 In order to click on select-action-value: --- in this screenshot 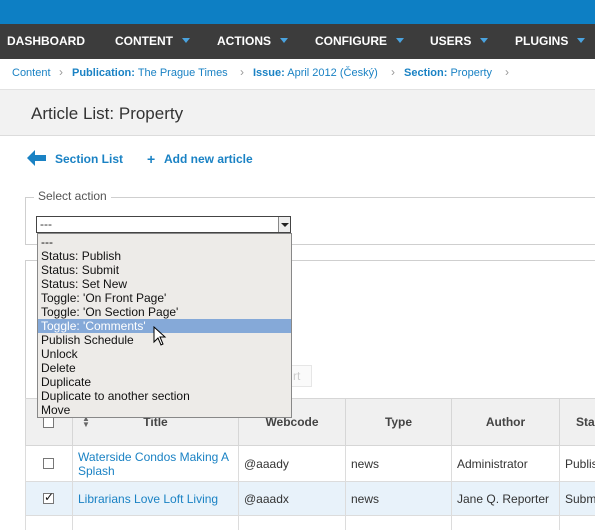, I will do `click(46, 224)`.